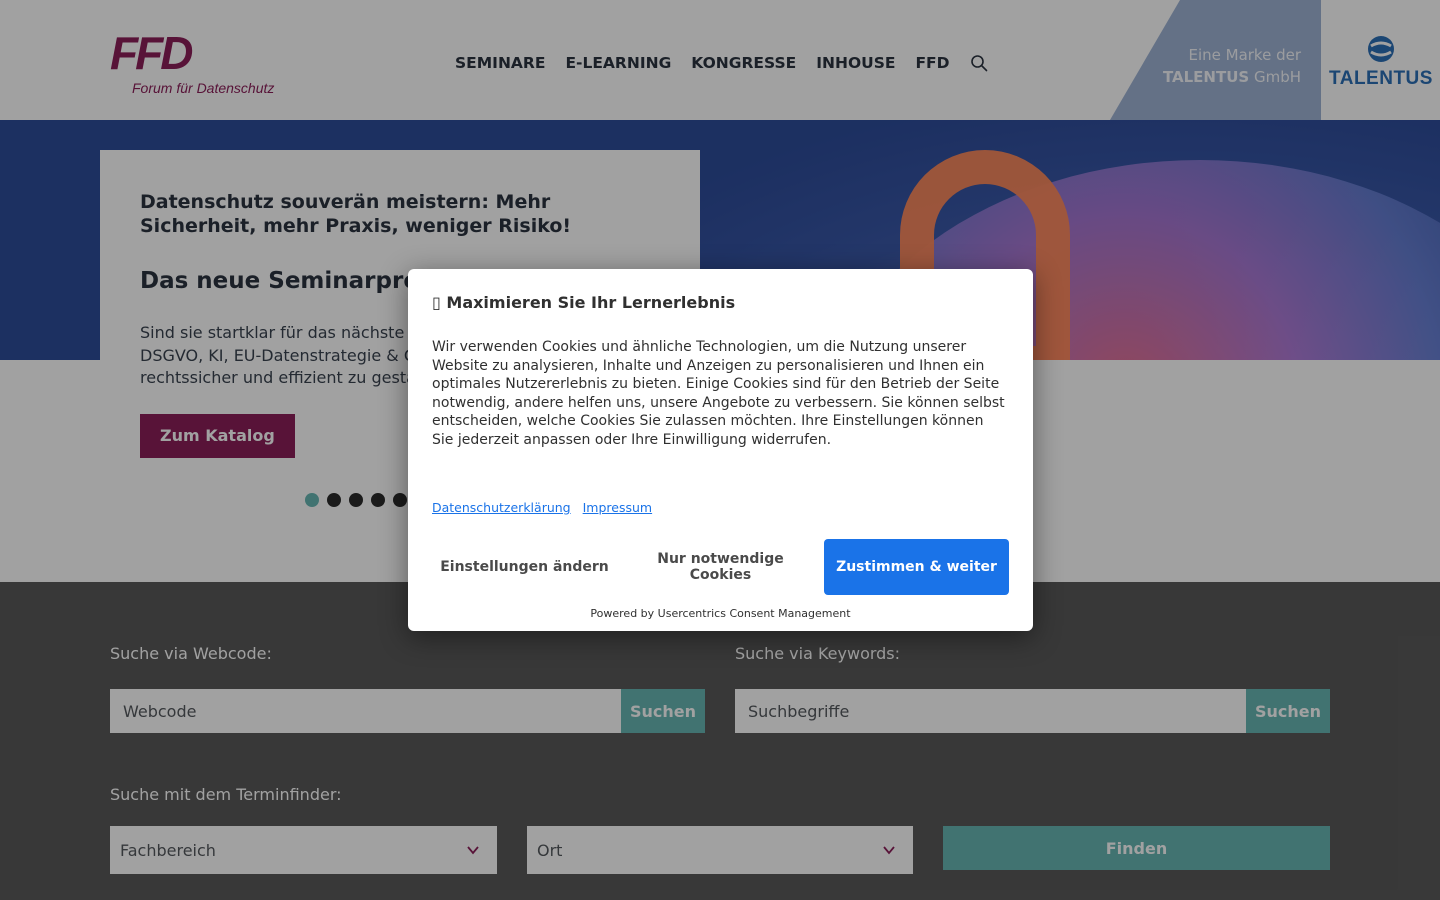  I want to click on consent-title-text: Maximieren Sie Ihr Lernerlebnis, so click(591, 302).